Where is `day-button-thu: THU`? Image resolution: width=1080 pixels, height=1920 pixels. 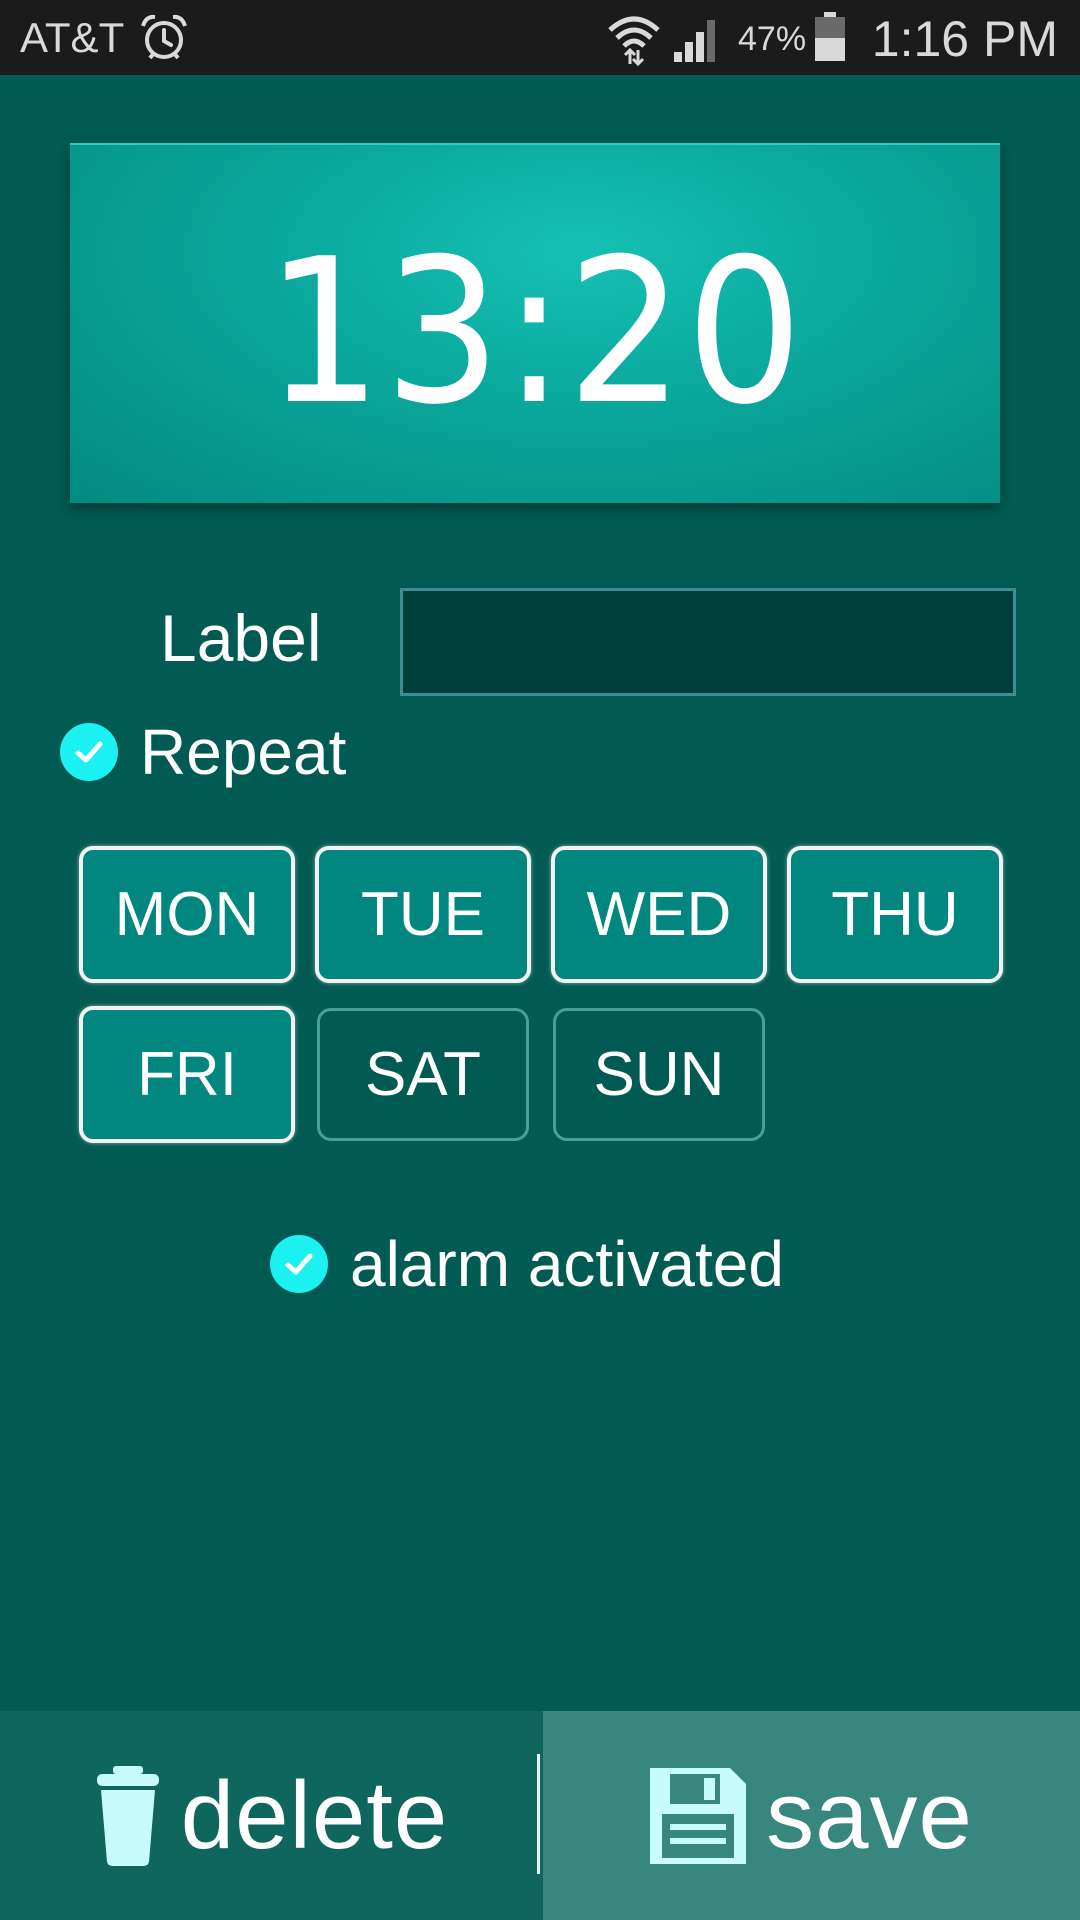
day-button-thu: THU is located at coordinates (895, 914).